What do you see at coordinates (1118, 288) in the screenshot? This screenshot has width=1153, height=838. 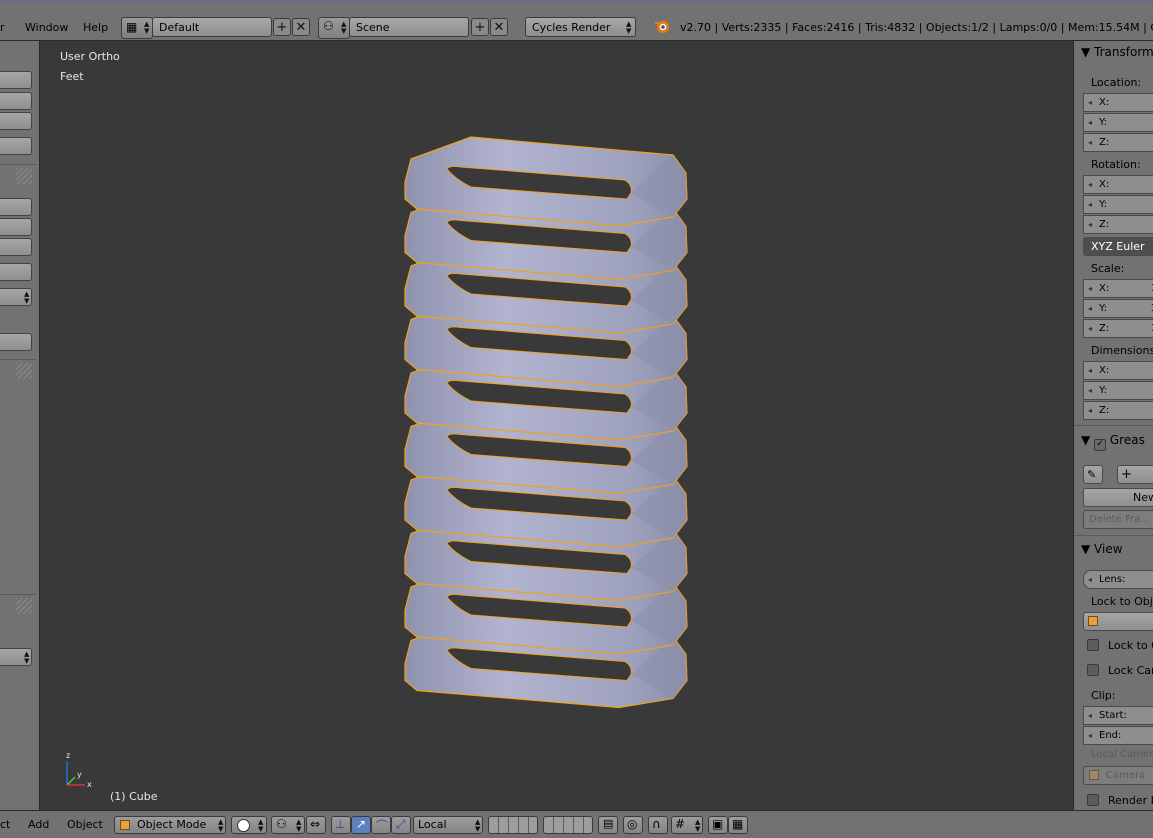 I see `scale-x-field: ◂X:1` at bounding box center [1118, 288].